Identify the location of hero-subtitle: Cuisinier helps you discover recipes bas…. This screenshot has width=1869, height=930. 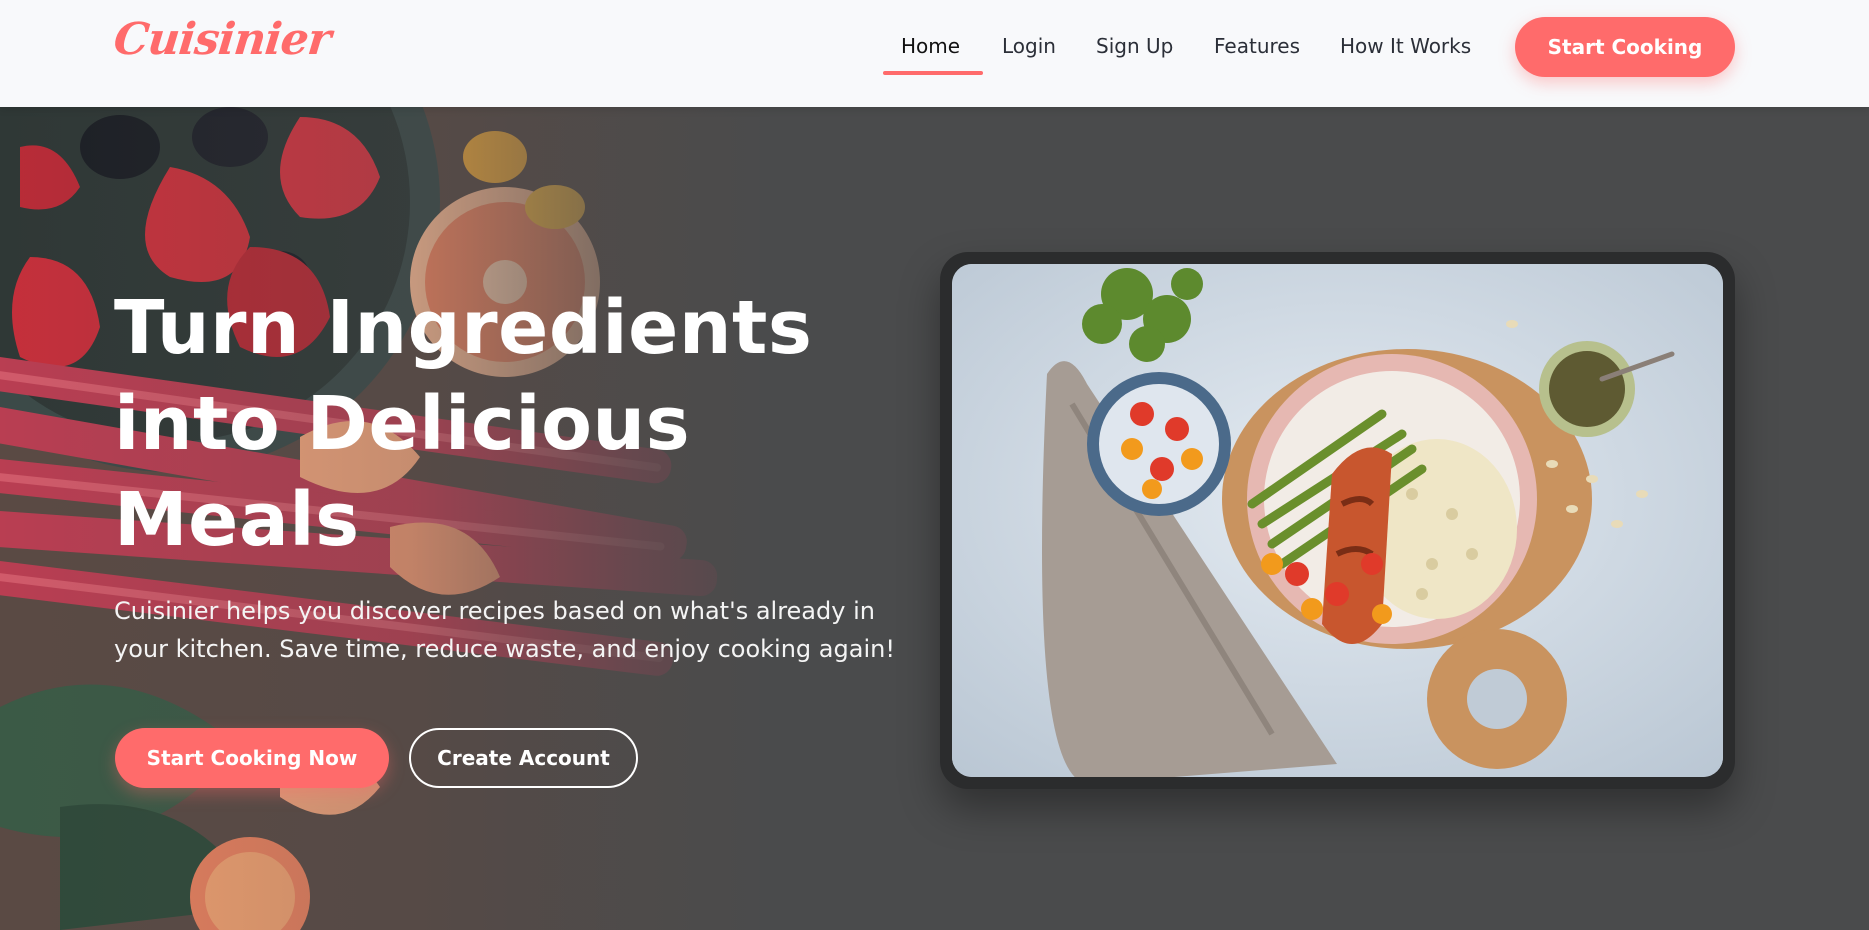
(504, 630).